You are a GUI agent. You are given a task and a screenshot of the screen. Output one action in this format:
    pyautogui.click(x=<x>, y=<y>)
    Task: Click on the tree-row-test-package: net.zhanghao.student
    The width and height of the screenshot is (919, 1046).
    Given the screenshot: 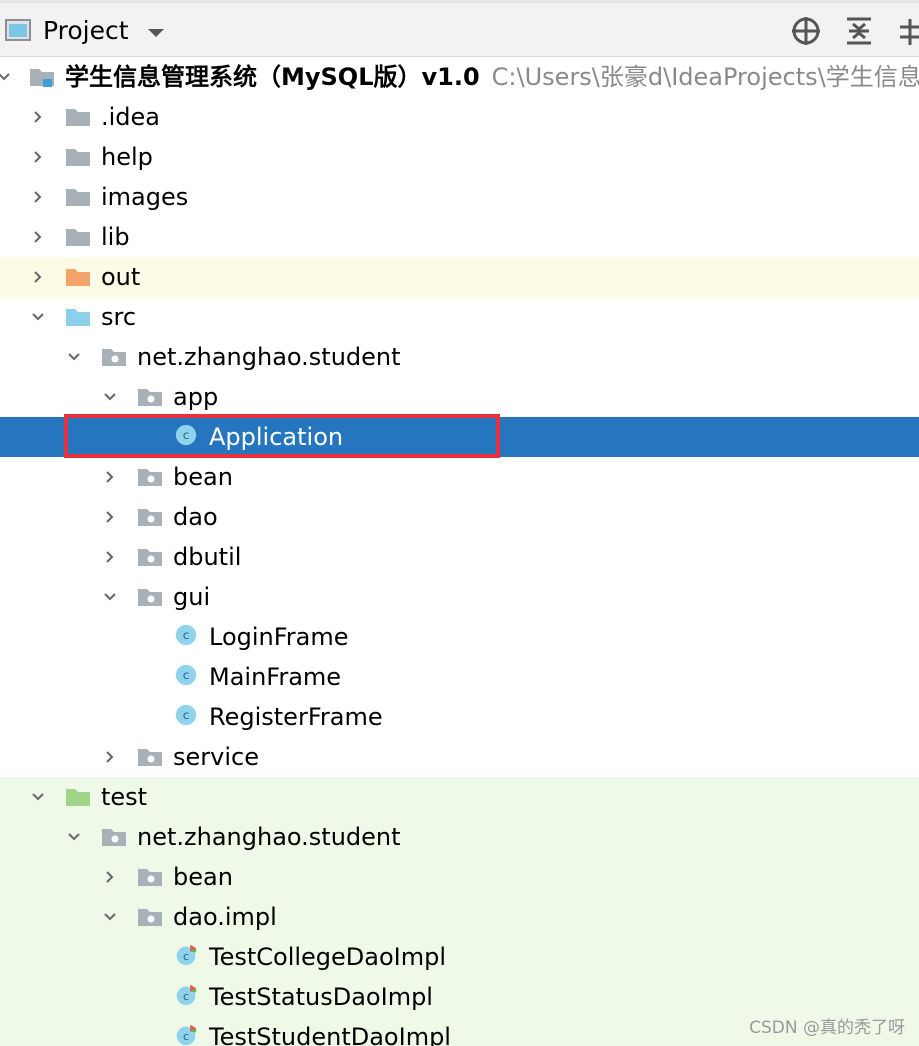 What is the action you would take?
    pyautogui.click(x=459, y=837)
    